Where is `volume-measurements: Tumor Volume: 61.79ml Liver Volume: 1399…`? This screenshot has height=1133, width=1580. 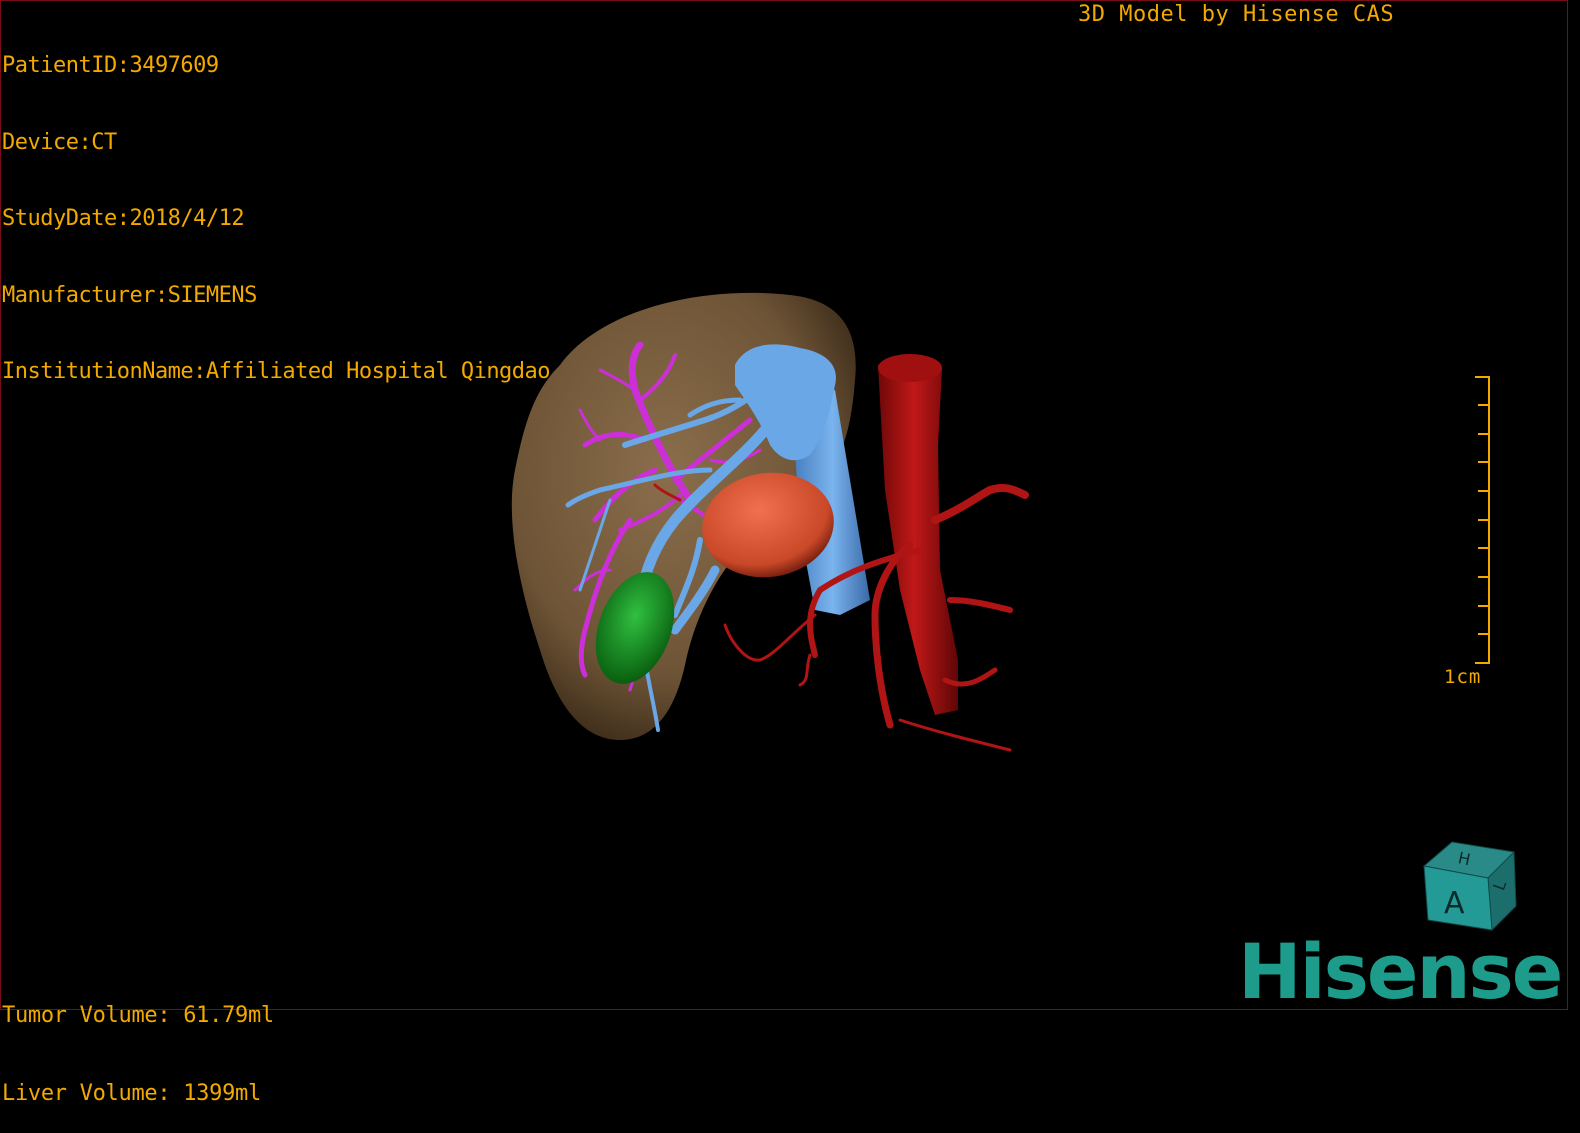 volume-measurements: Tumor Volume: 61.79ml Liver Volume: 1399… is located at coordinates (138, 1042).